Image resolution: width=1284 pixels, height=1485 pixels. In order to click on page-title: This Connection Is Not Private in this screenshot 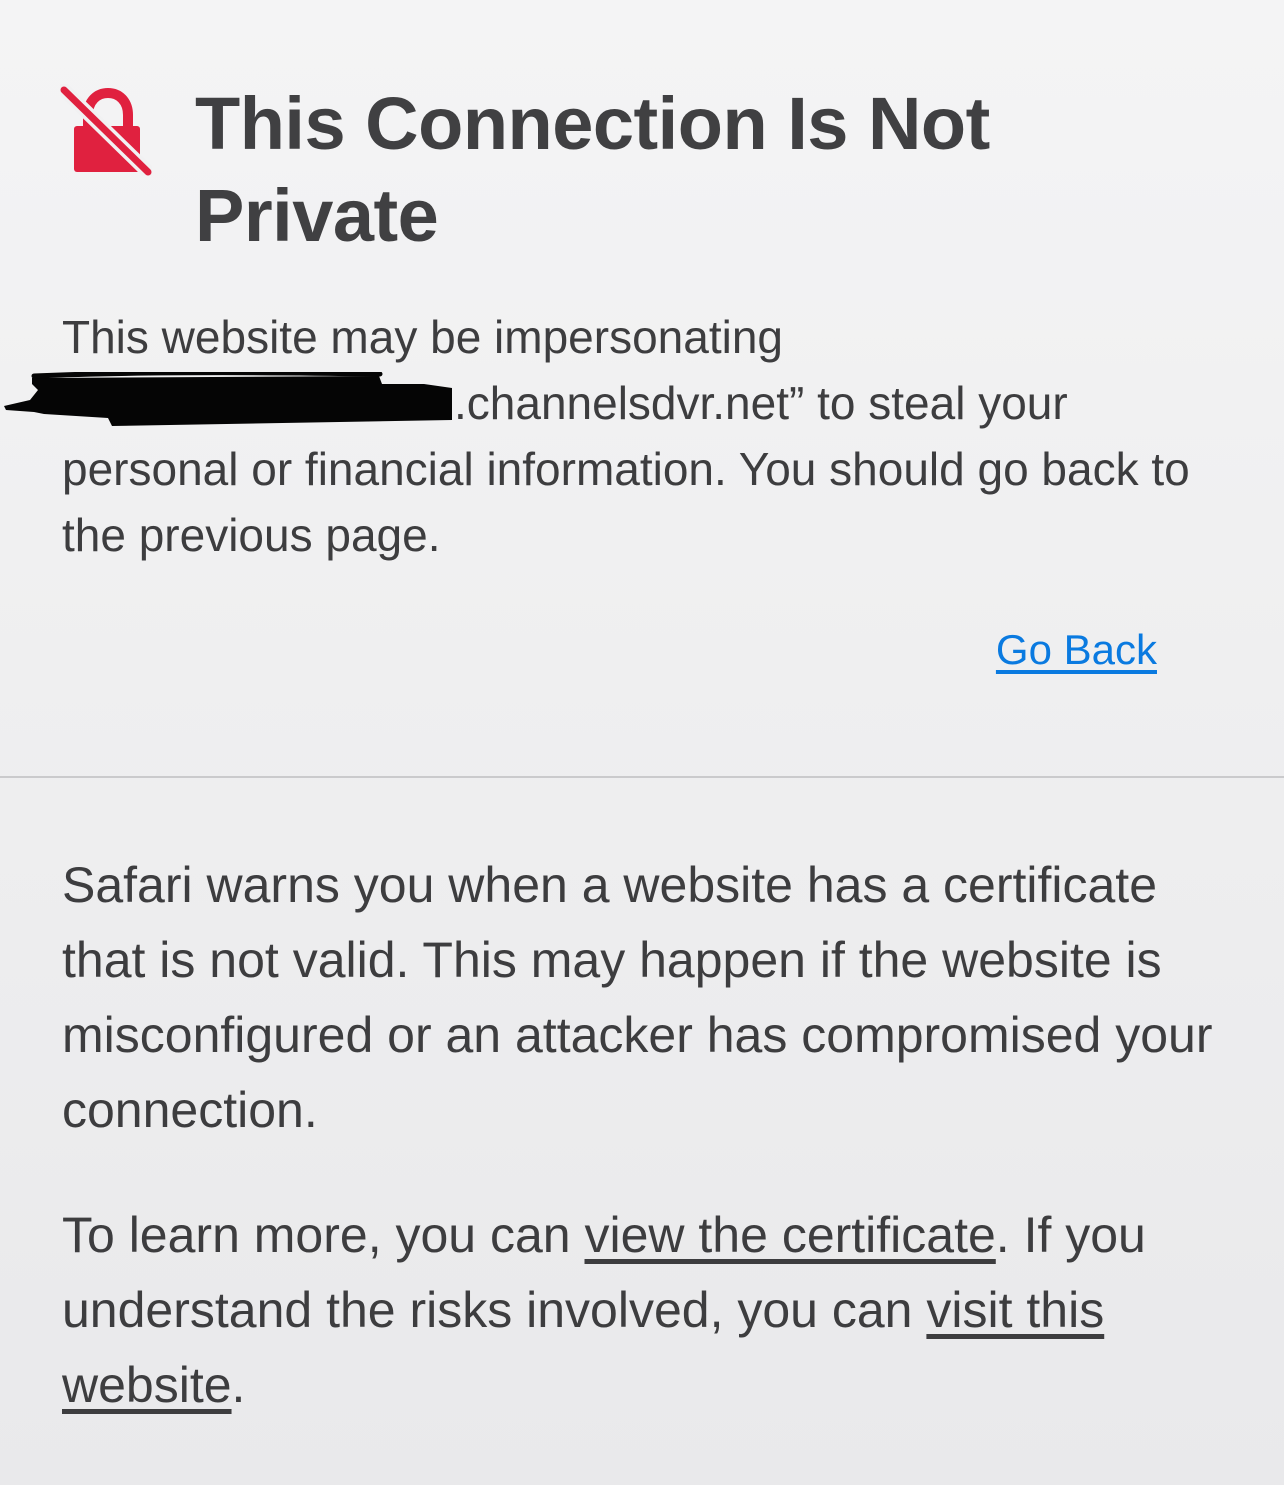, I will do `click(592, 169)`.